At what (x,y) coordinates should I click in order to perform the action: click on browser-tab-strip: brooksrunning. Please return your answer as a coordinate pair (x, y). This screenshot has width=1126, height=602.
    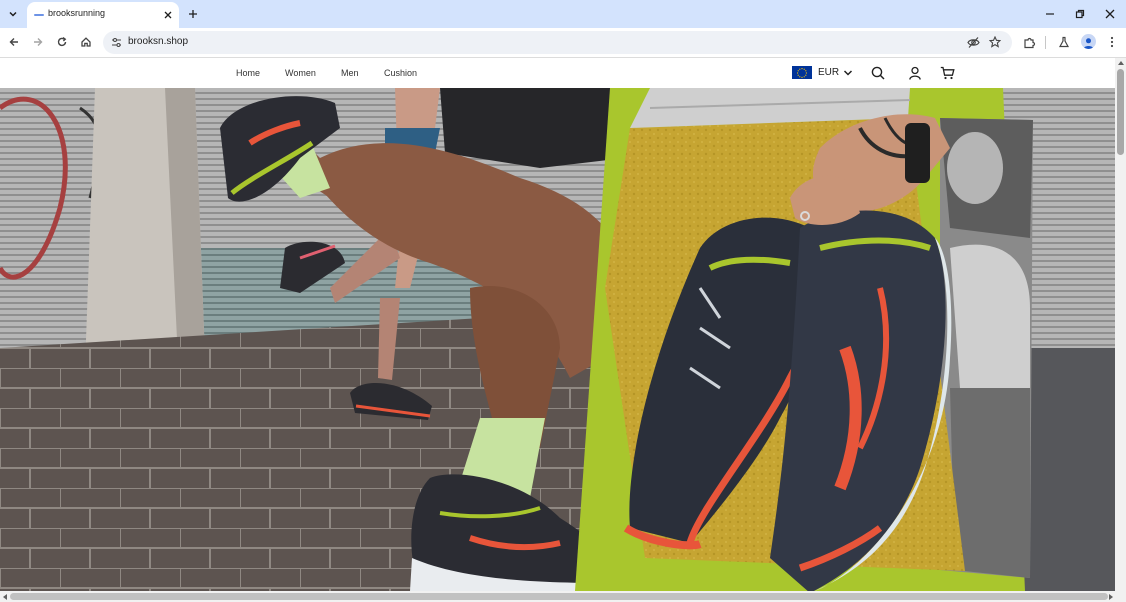
    Looking at the image, I should click on (563, 14).